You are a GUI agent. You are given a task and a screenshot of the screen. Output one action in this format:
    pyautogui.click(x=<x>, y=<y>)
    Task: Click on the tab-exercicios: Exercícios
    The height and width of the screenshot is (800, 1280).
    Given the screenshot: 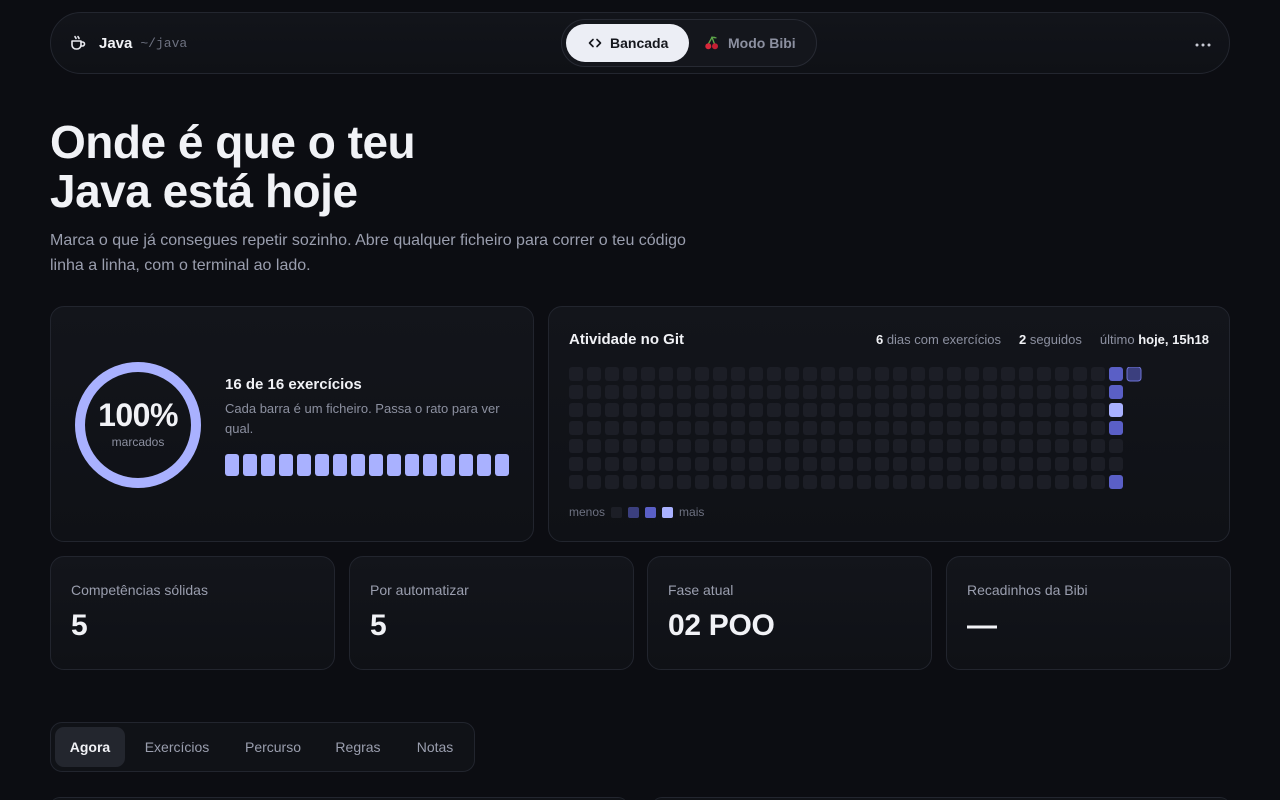 What is the action you would take?
    pyautogui.click(x=177, y=747)
    